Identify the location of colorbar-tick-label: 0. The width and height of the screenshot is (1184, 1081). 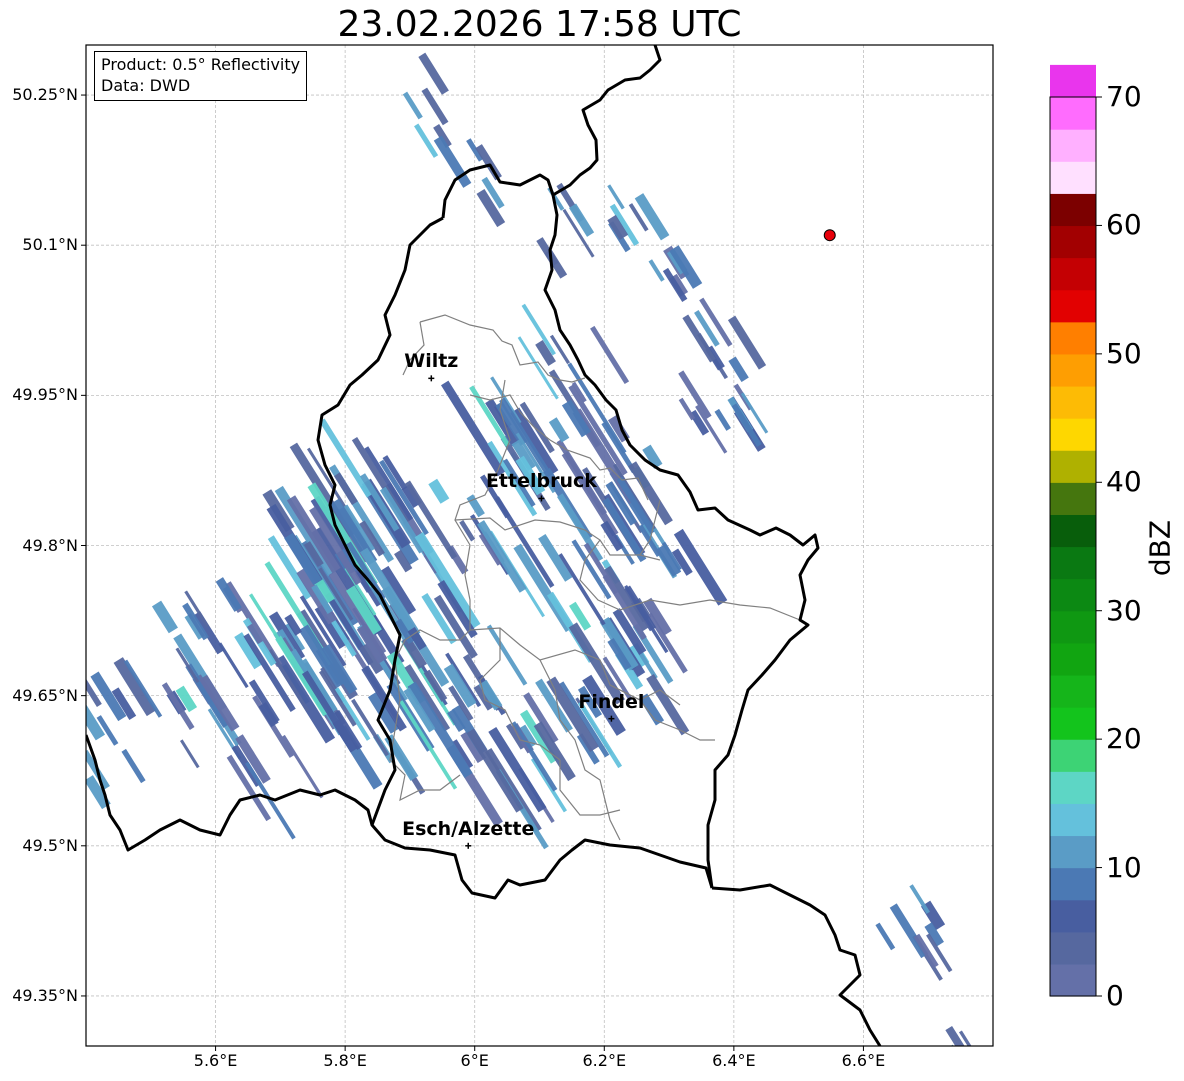
(1115, 995).